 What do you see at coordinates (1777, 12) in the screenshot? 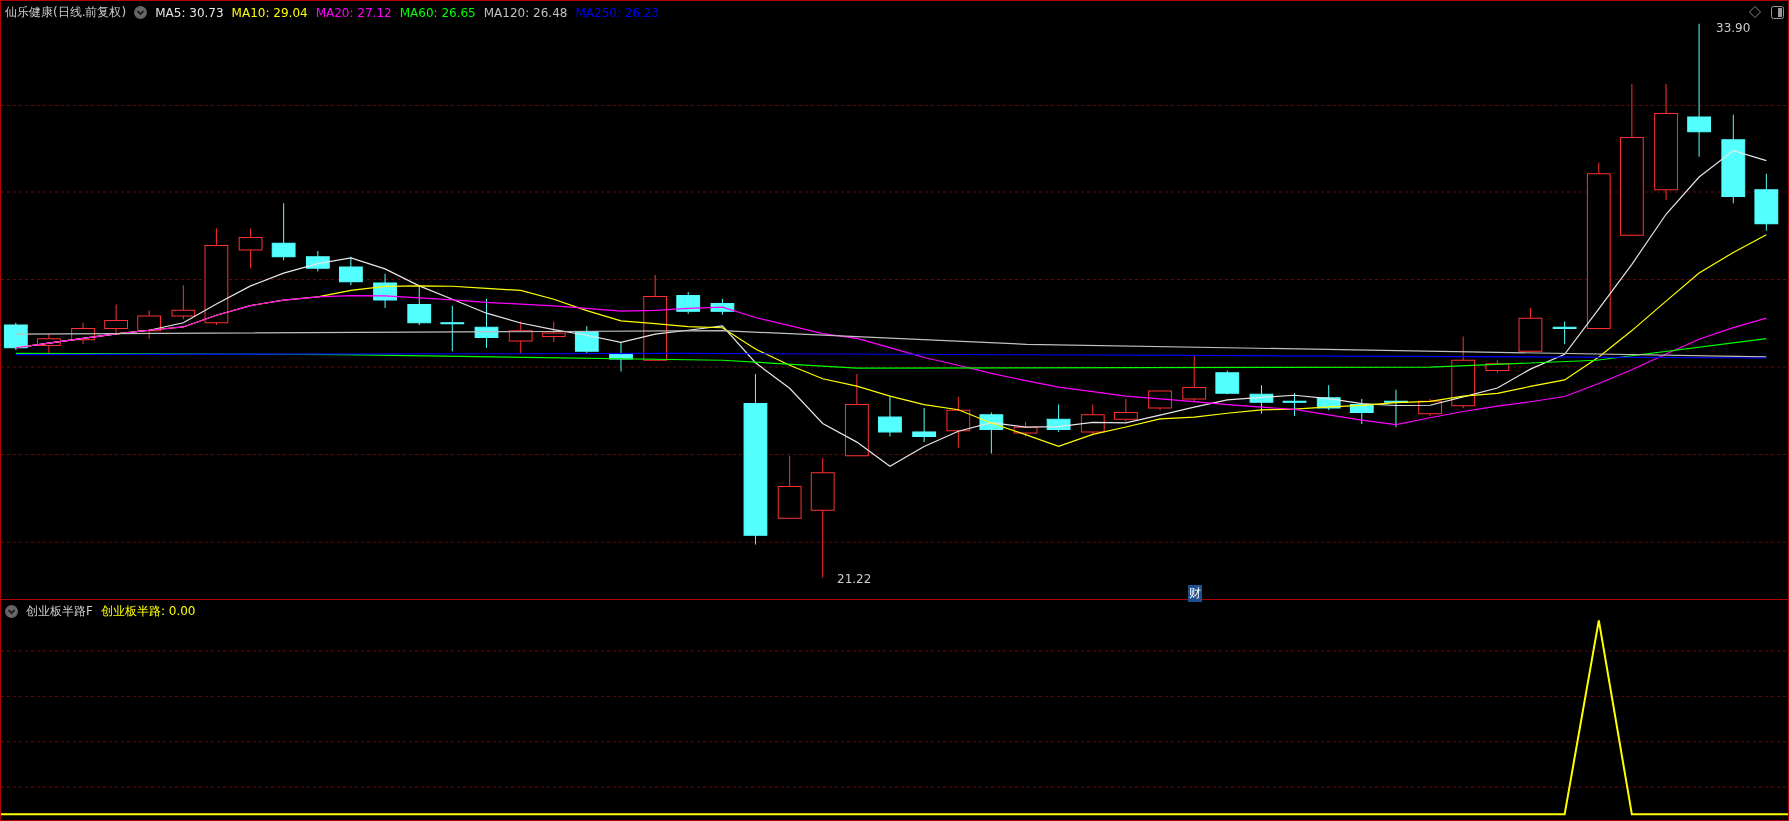
I see `panel-toggle-icon` at bounding box center [1777, 12].